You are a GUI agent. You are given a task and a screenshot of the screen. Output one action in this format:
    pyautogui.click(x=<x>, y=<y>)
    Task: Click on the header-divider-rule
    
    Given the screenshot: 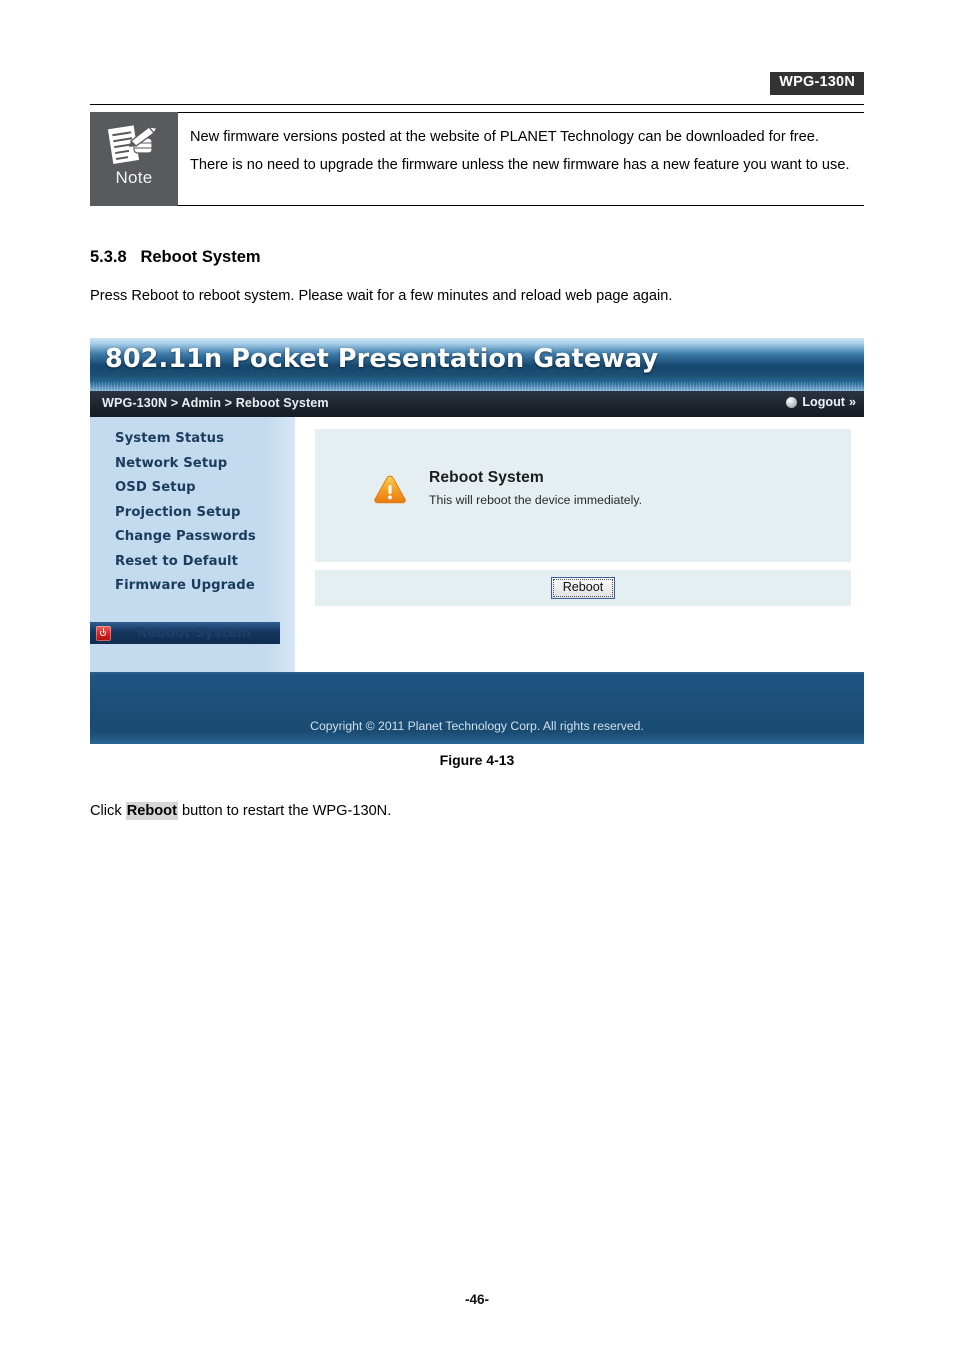 What is the action you would take?
    pyautogui.click(x=477, y=104)
    